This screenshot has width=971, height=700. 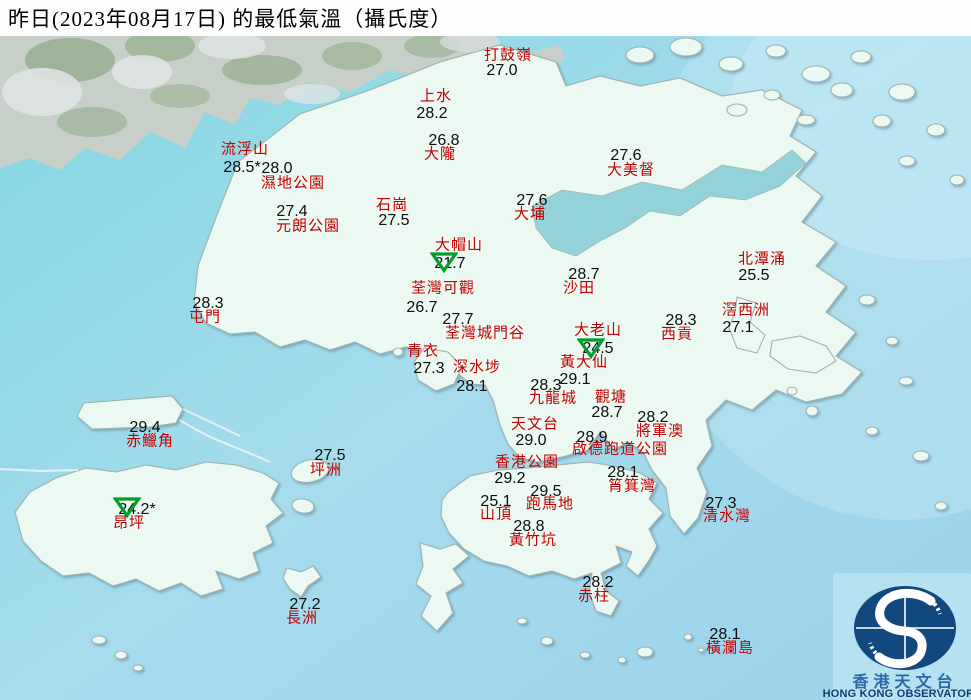 I want to click on station-name: 深水埗, so click(x=477, y=367).